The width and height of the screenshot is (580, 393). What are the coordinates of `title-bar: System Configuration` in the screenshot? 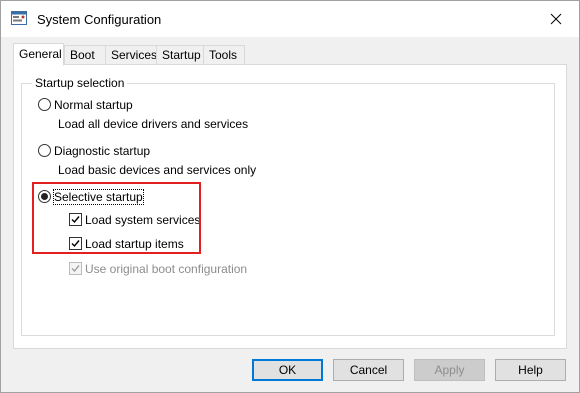 It's located at (290, 19).